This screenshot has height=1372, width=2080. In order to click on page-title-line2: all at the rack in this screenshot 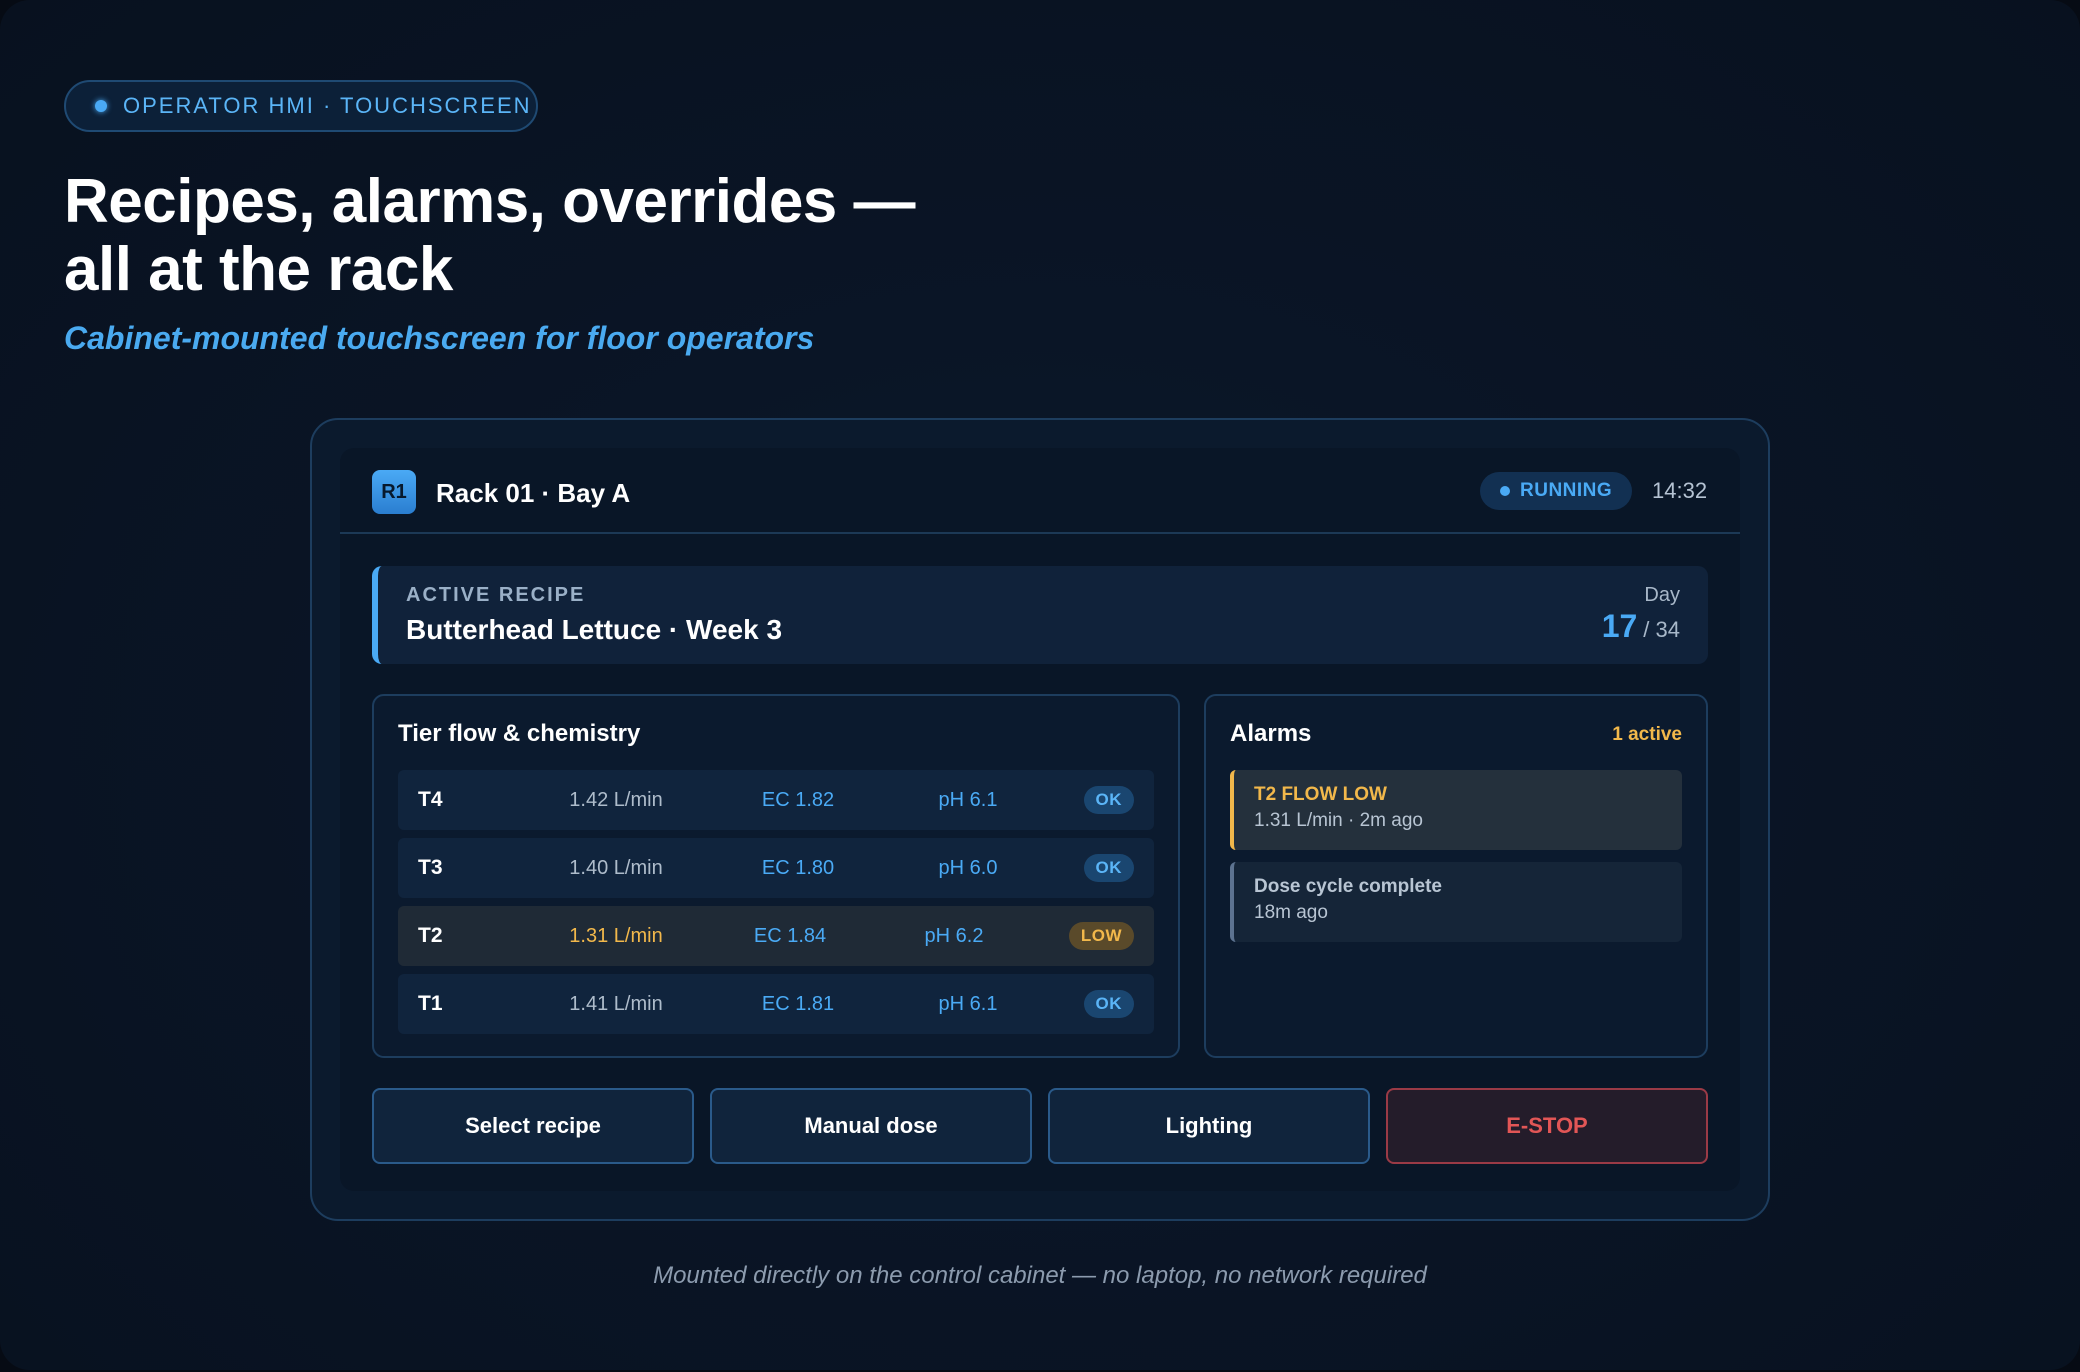, I will do `click(258, 269)`.